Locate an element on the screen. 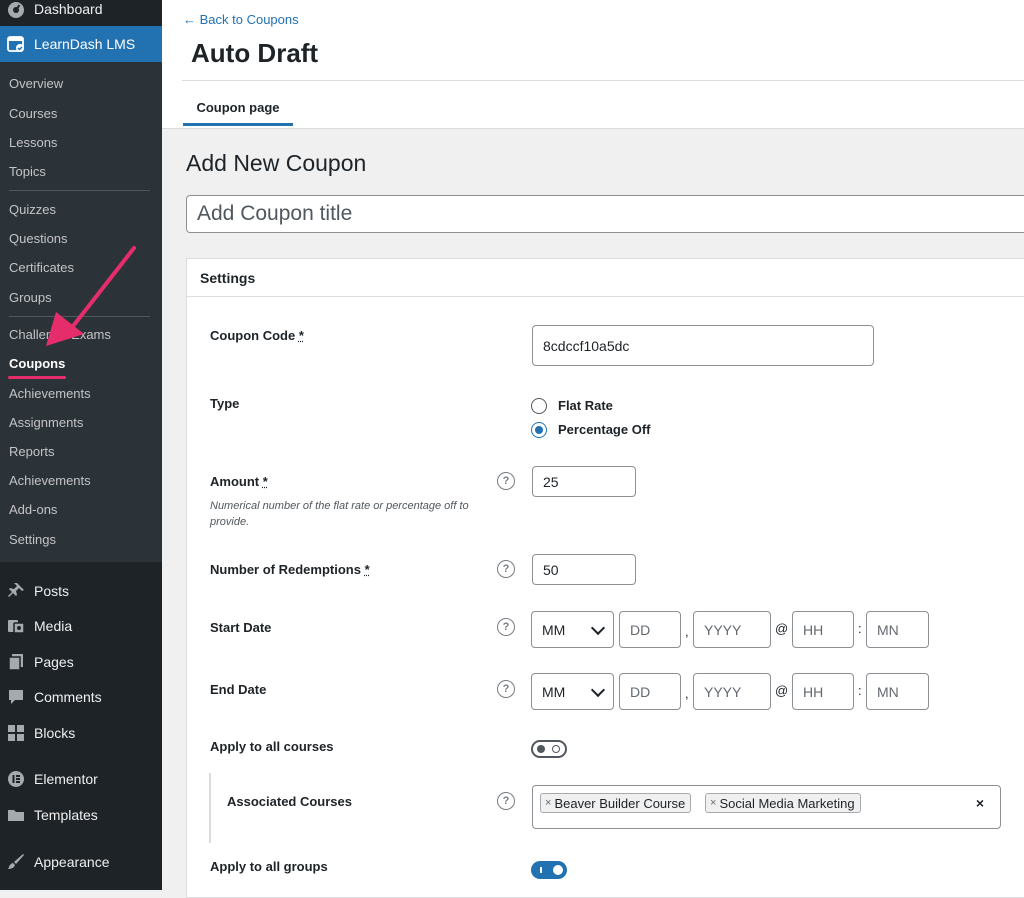 The height and width of the screenshot is (898, 1024). page-header: ← Back to Coupons Auto Draft Coupon page is located at coordinates (593, 64).